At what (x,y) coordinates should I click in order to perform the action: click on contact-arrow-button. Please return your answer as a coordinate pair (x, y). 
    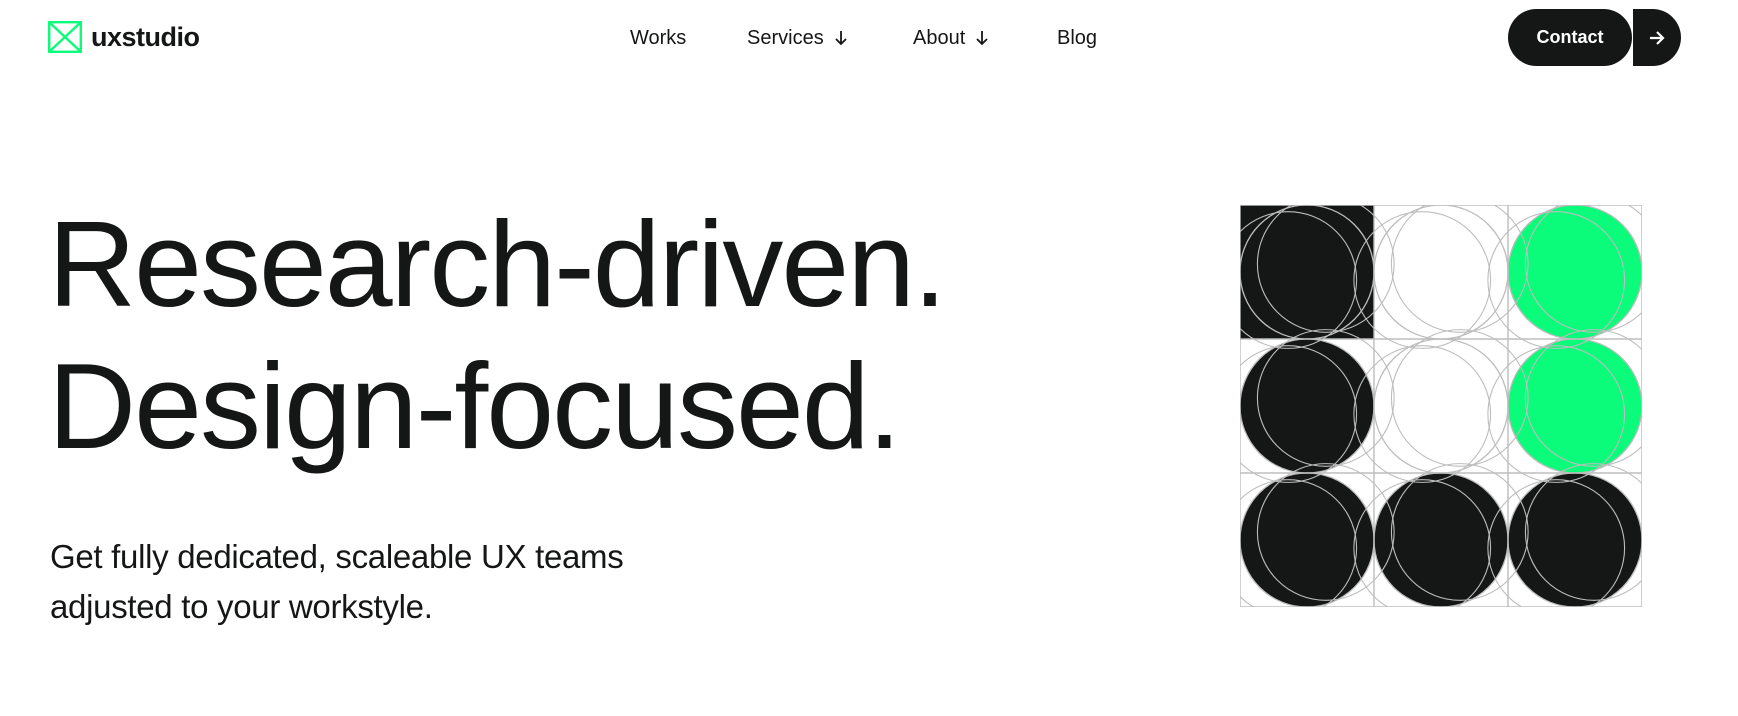
    Looking at the image, I should click on (1657, 37).